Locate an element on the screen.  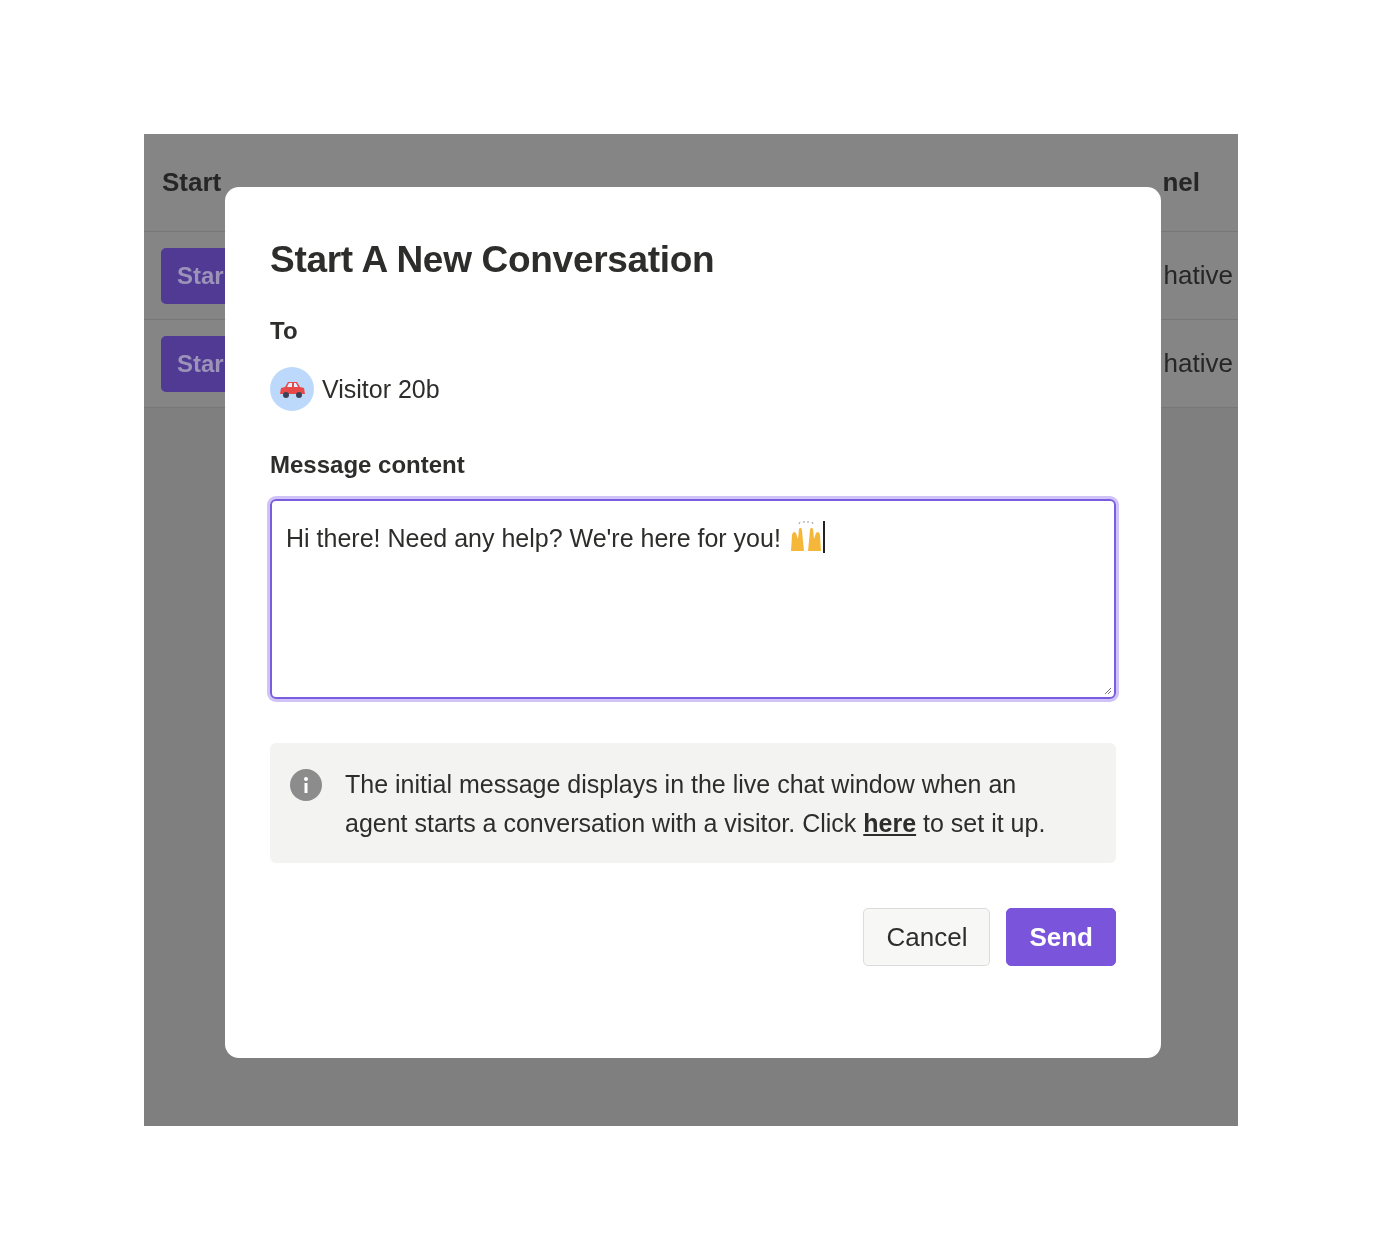
raised-hands-icon is located at coordinates (805, 537).